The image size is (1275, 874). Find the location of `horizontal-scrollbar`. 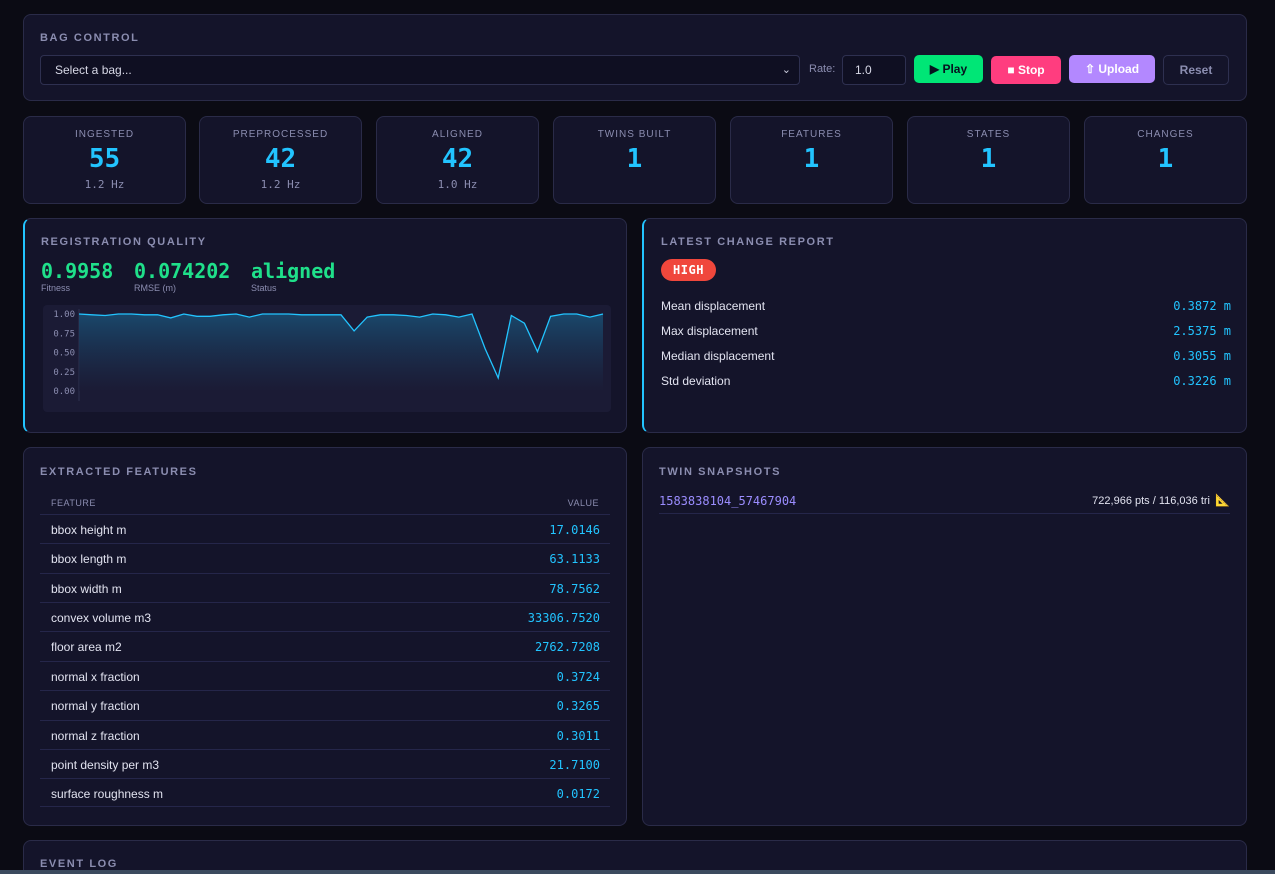

horizontal-scrollbar is located at coordinates (637, 872).